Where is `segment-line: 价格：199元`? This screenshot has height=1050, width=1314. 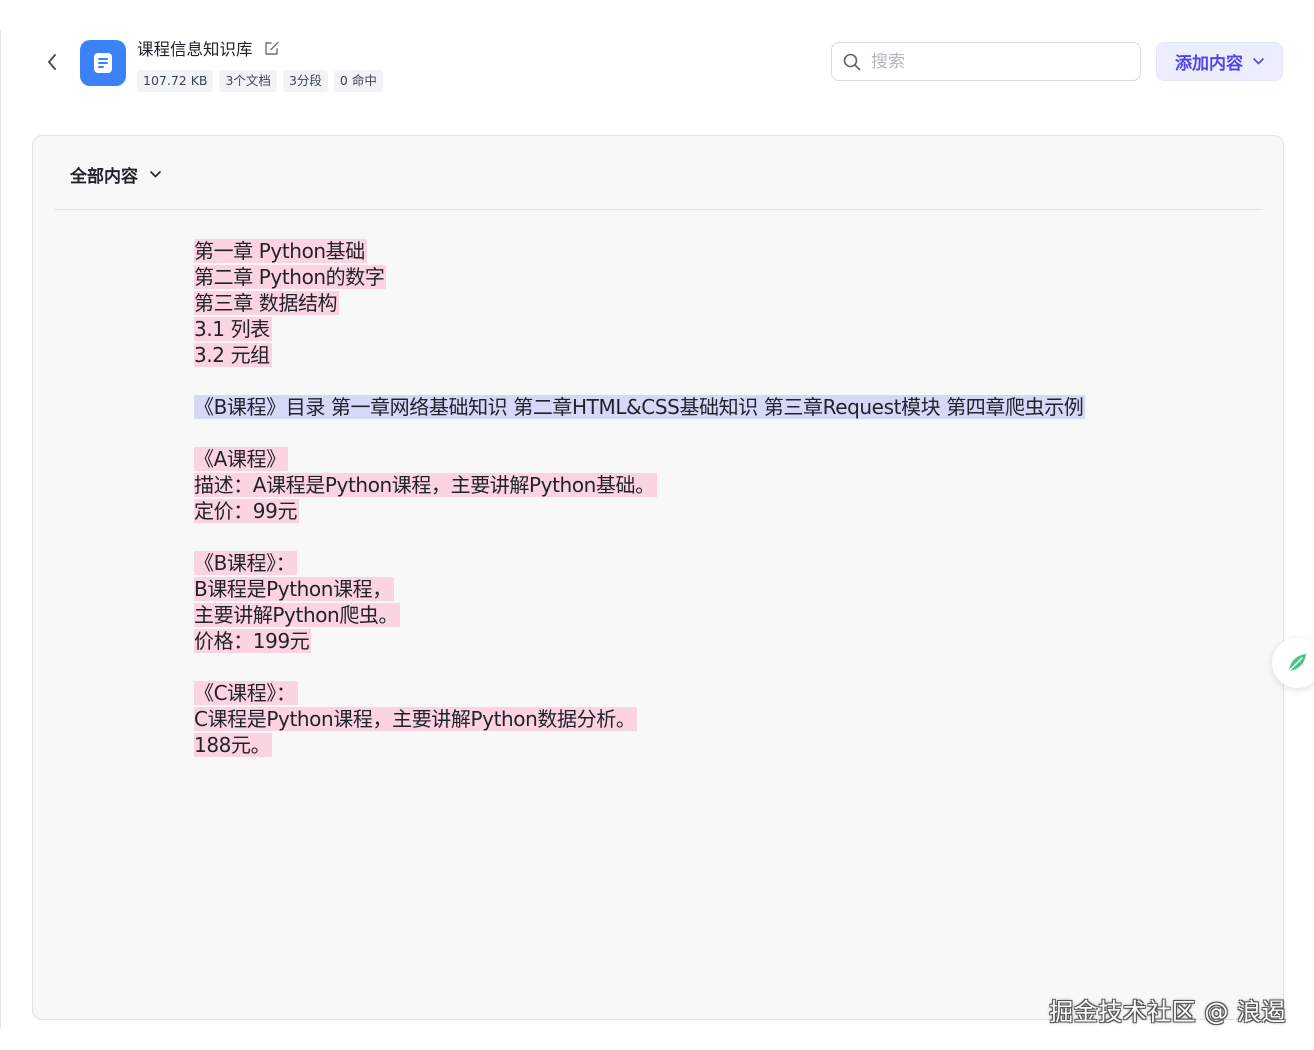
segment-line: 价格：199元 is located at coordinates (253, 641).